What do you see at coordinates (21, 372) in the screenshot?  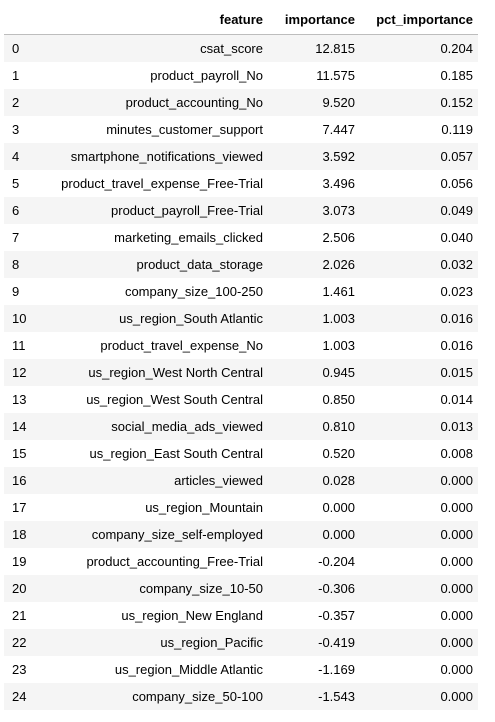 I see `row-index: 12` at bounding box center [21, 372].